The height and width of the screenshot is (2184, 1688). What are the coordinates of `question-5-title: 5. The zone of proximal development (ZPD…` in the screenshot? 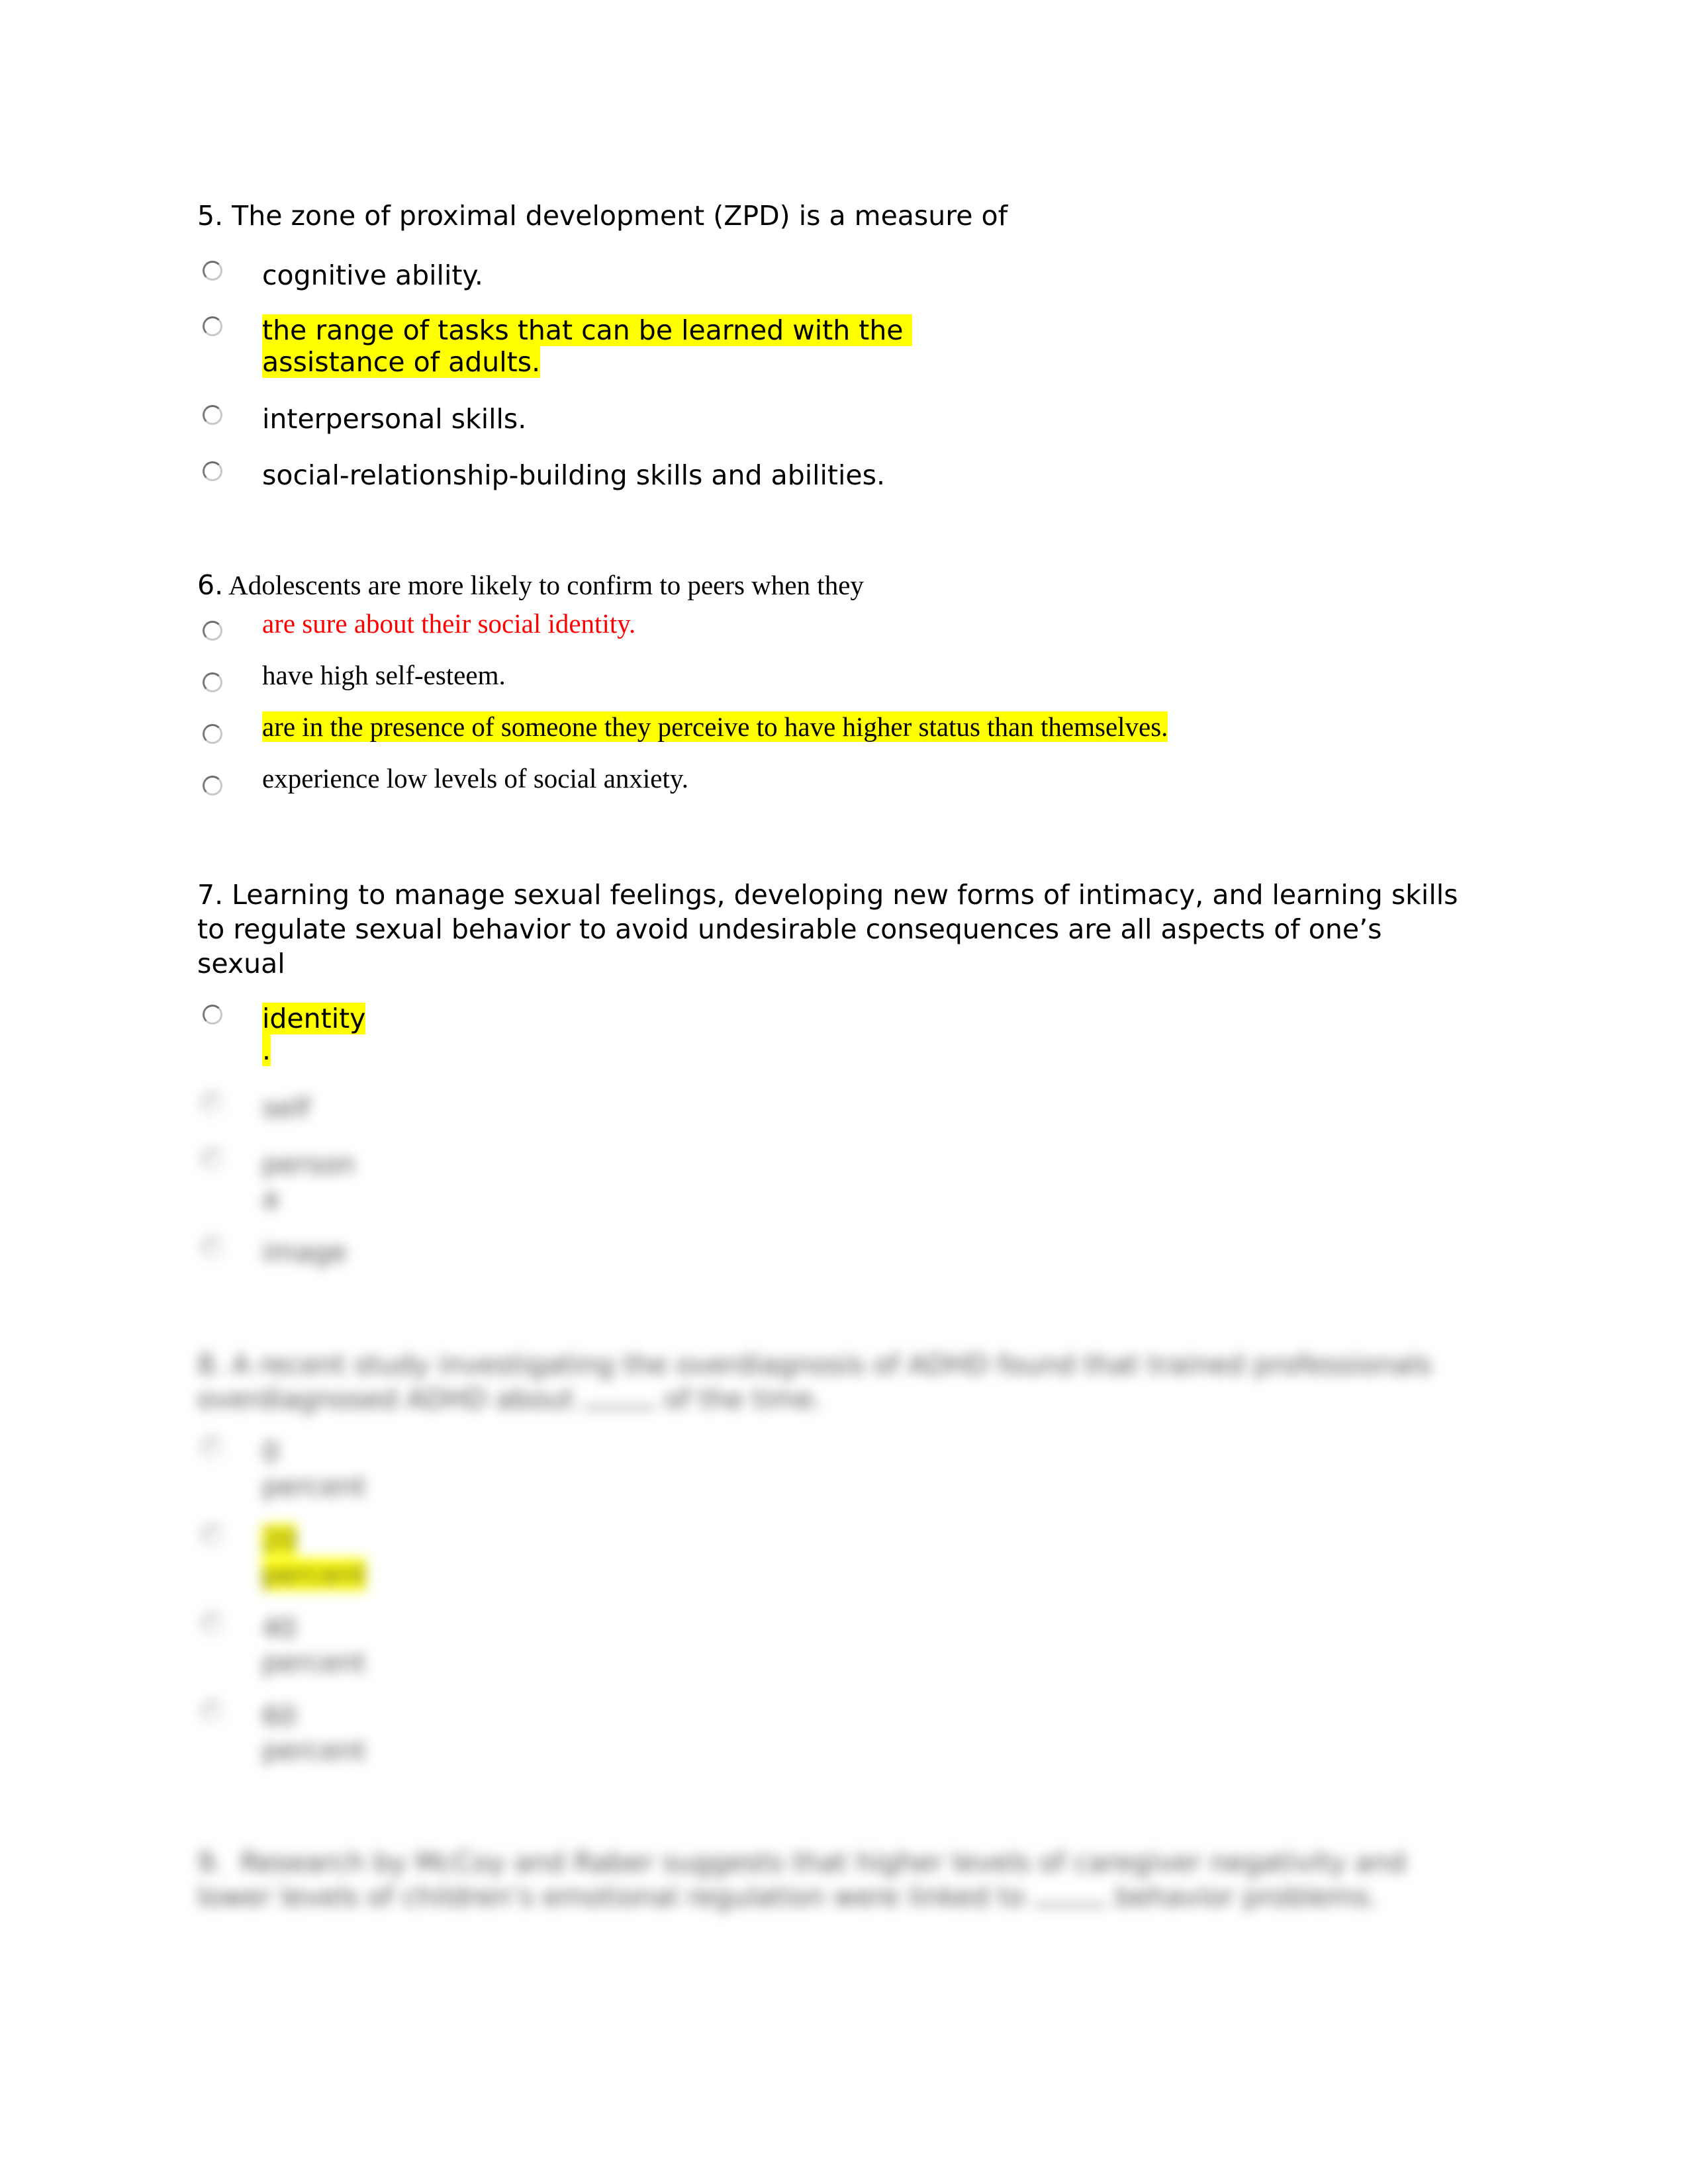 It's located at (602, 216).